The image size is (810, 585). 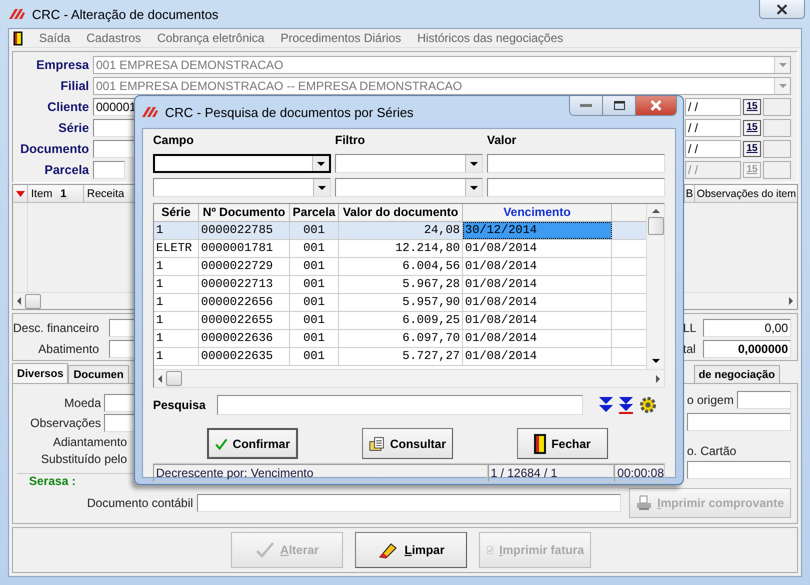 I want to click on menu-item: Cadastros, so click(x=114, y=38).